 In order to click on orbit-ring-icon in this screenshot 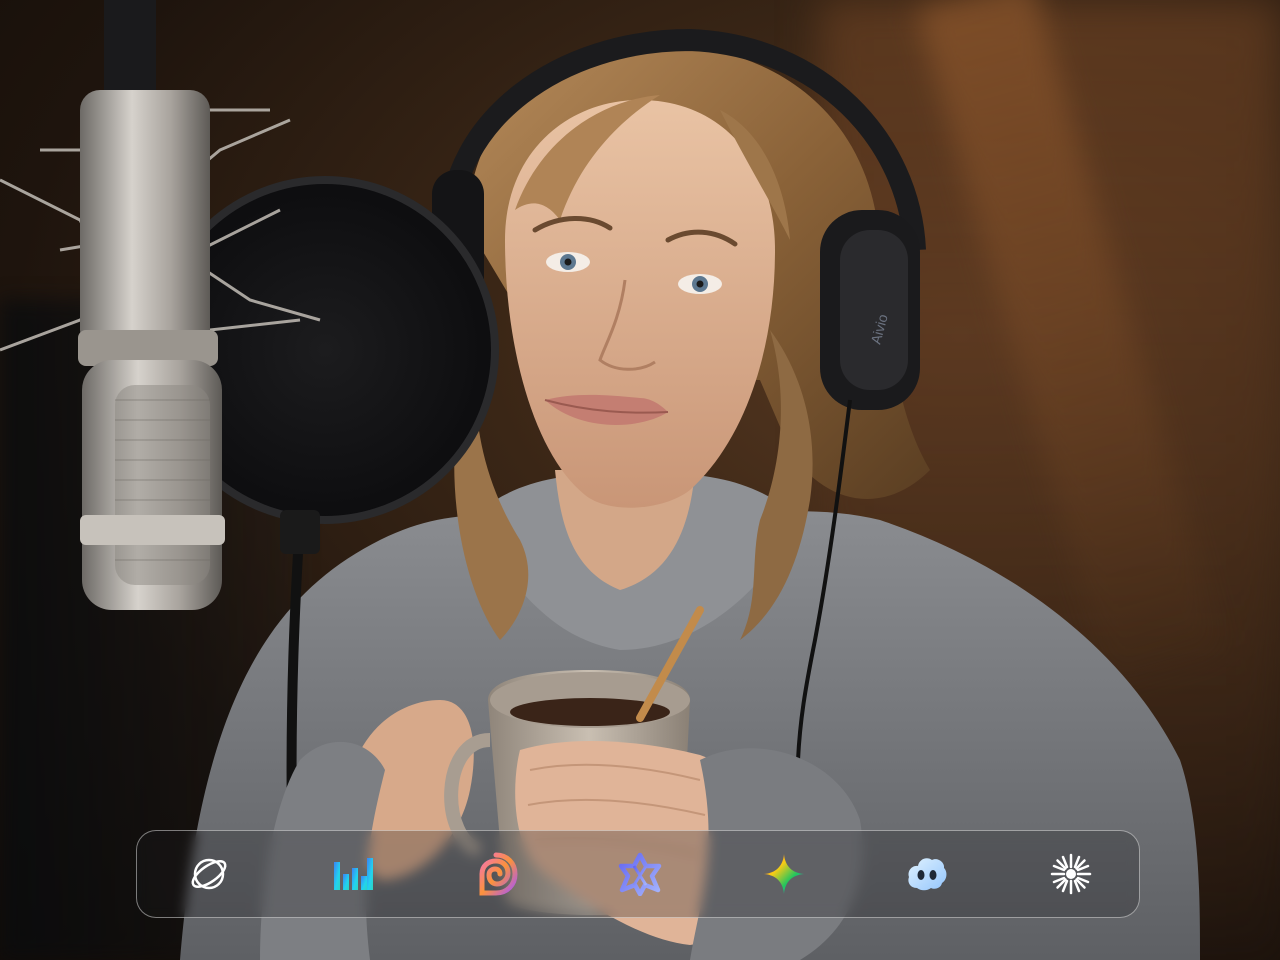, I will do `click(209, 874)`.